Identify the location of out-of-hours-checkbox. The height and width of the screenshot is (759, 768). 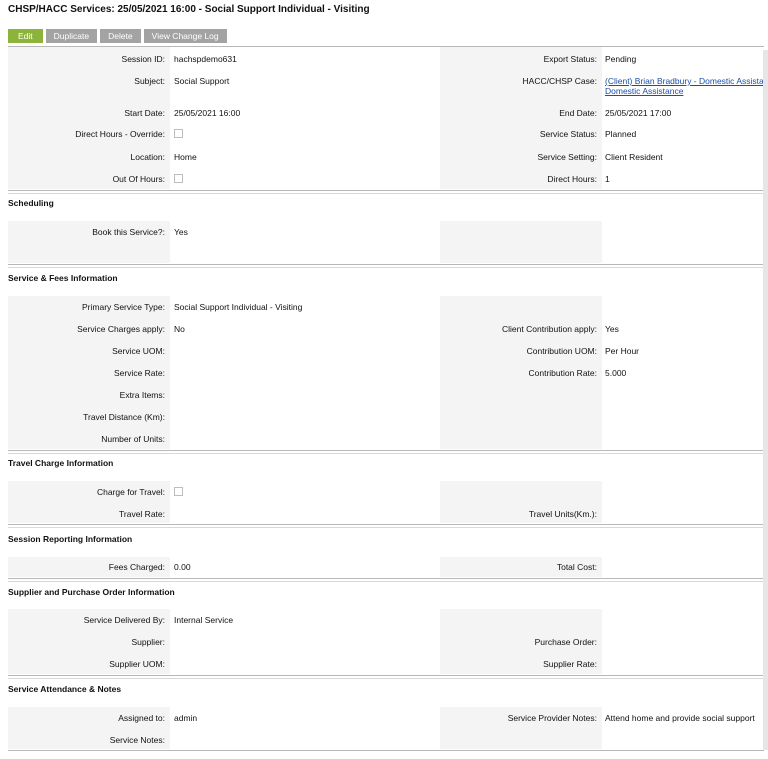
(178, 178).